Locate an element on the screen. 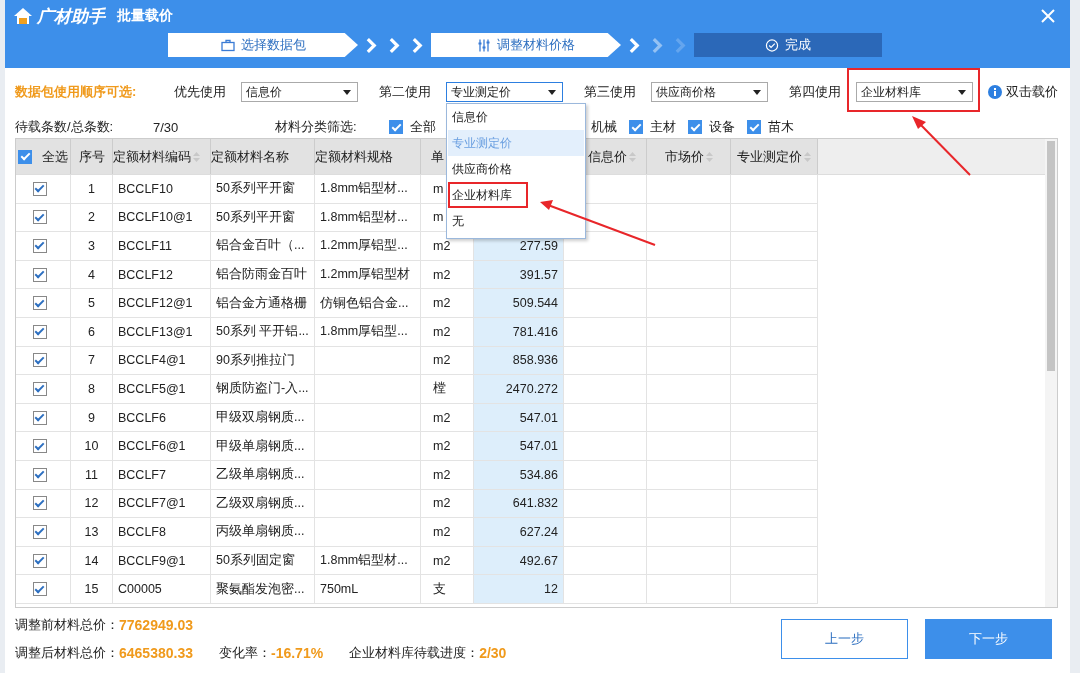  app-logo: 广材助手 is located at coordinates (71, 16).